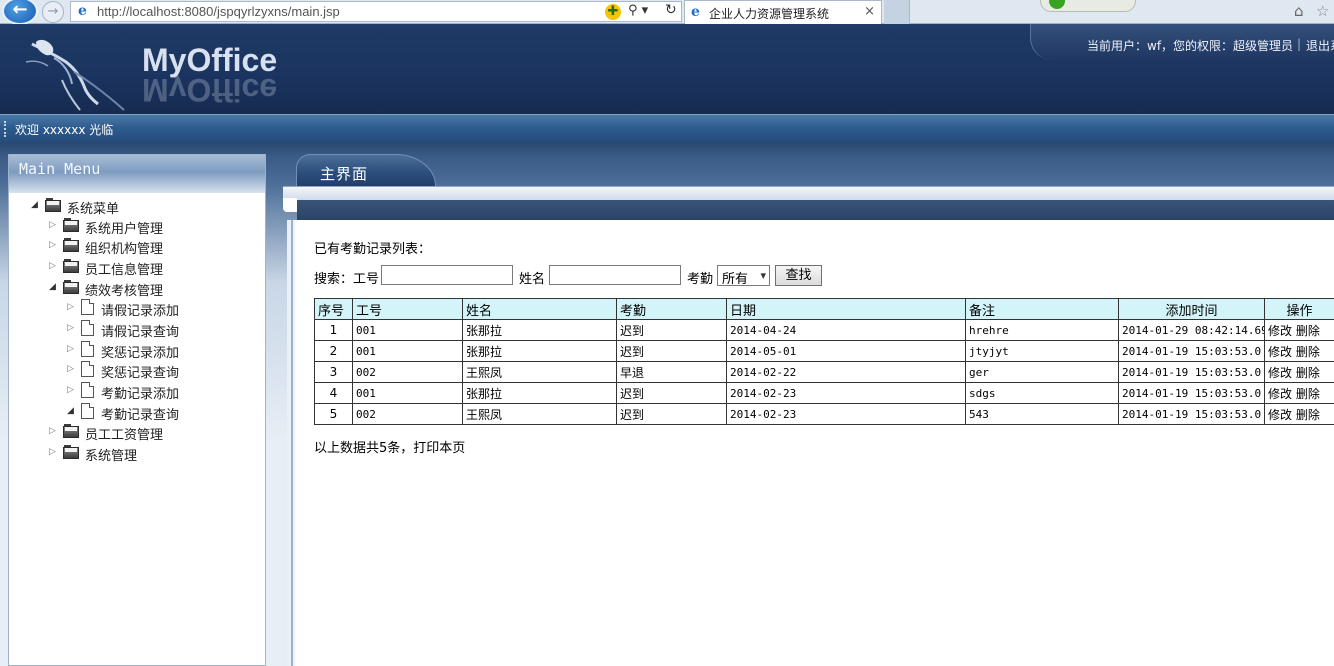  I want to click on search-name-label: 姓名, so click(532, 279).